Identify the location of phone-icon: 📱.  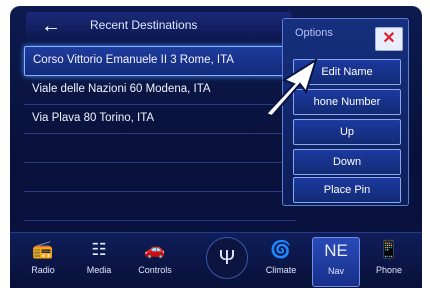
(389, 249).